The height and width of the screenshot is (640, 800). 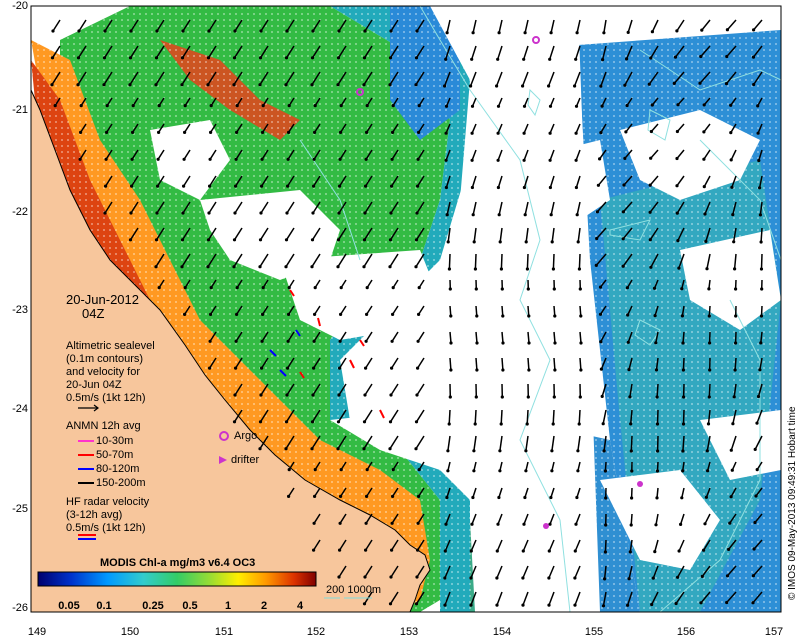 What do you see at coordinates (153, 606) in the screenshot?
I see `colorbar-tick: 0.25` at bounding box center [153, 606].